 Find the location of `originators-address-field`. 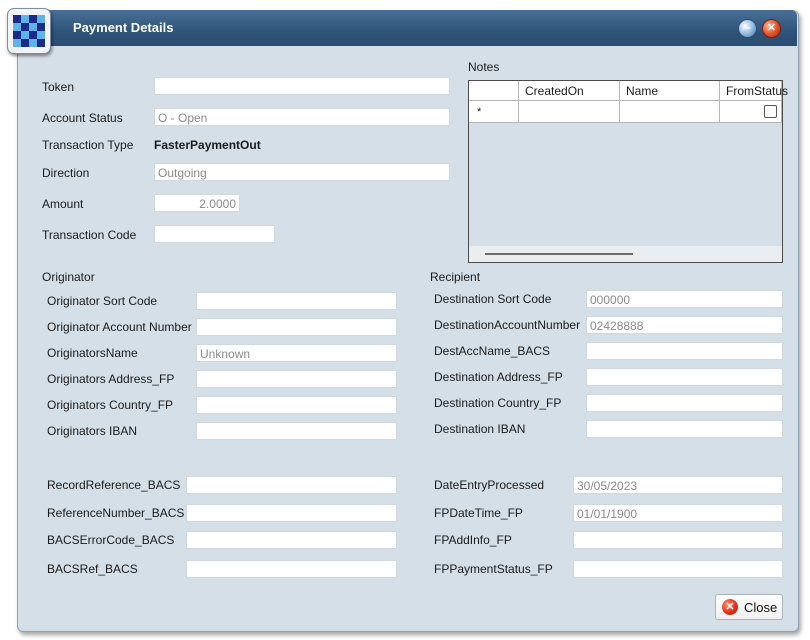

originators-address-field is located at coordinates (296, 379).